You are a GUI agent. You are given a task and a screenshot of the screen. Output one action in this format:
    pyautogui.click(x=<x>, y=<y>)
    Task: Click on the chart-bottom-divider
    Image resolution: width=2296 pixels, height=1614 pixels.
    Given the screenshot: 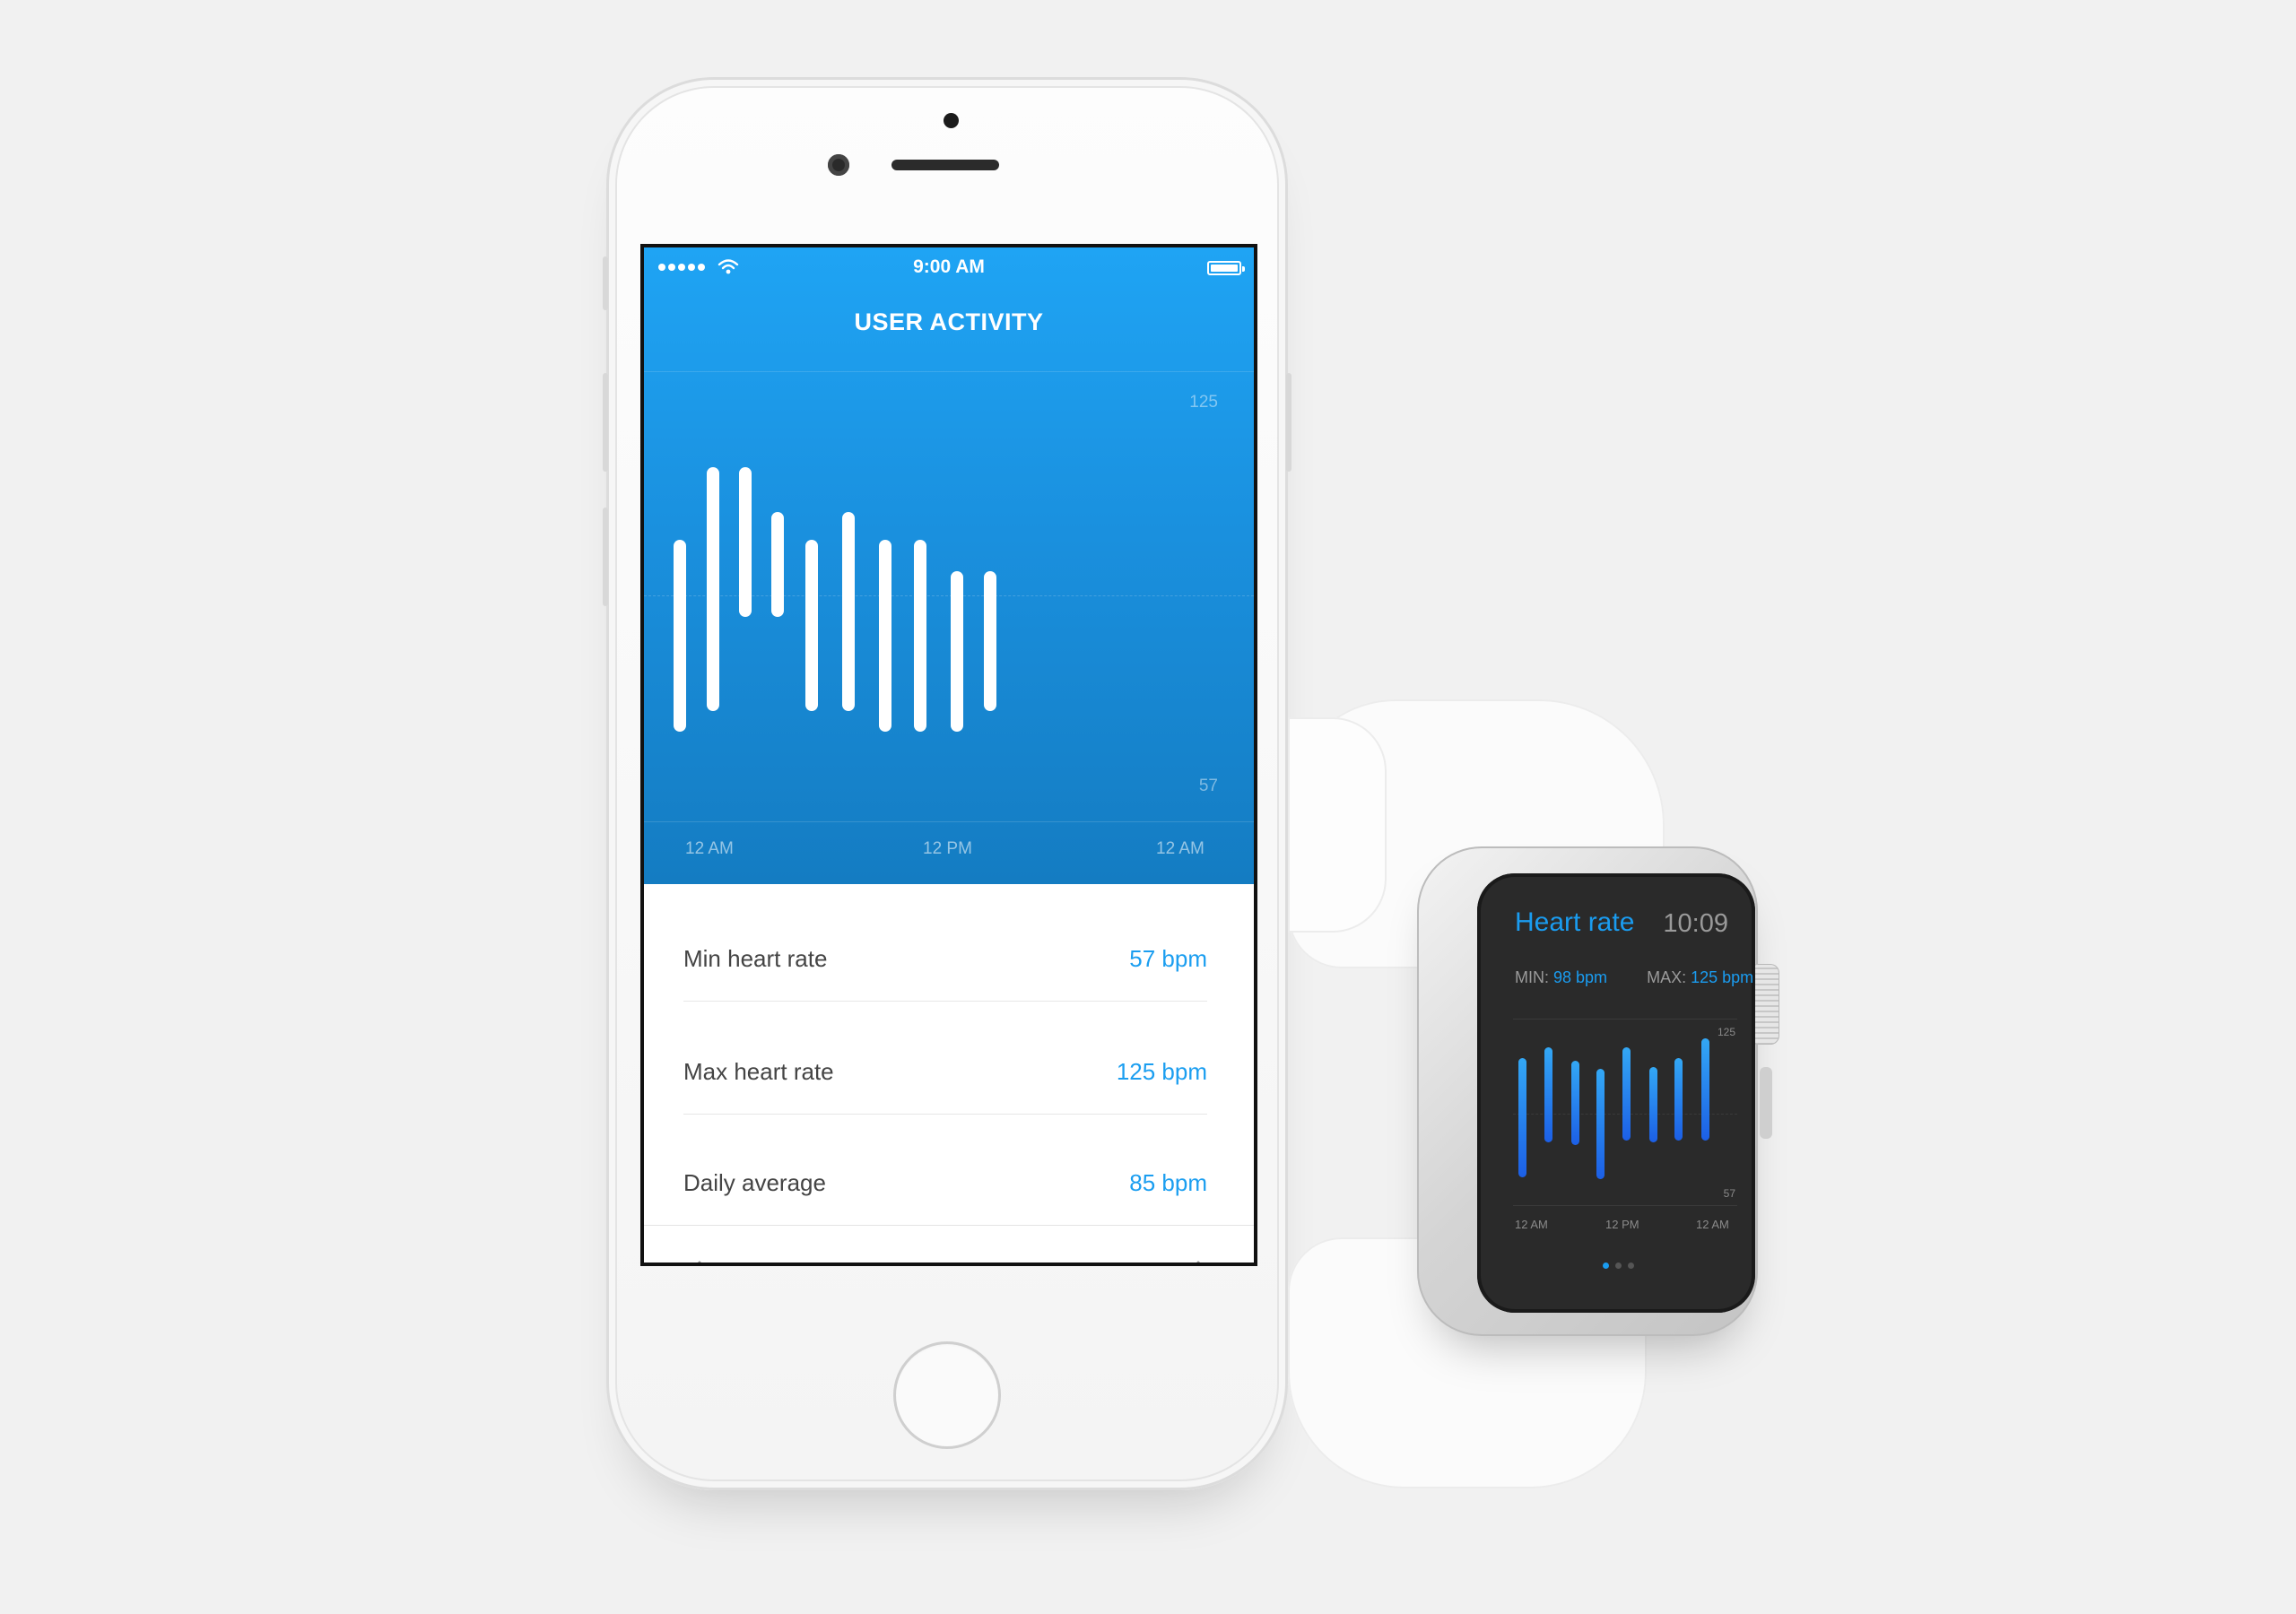 What is the action you would take?
    pyautogui.click(x=949, y=821)
    